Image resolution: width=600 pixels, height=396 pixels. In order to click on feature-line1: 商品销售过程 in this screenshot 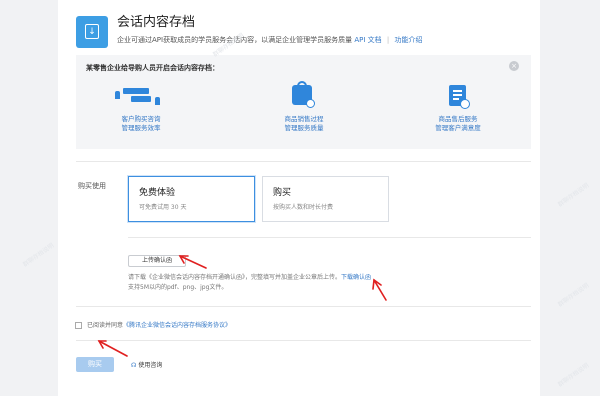, I will do `click(304, 119)`.